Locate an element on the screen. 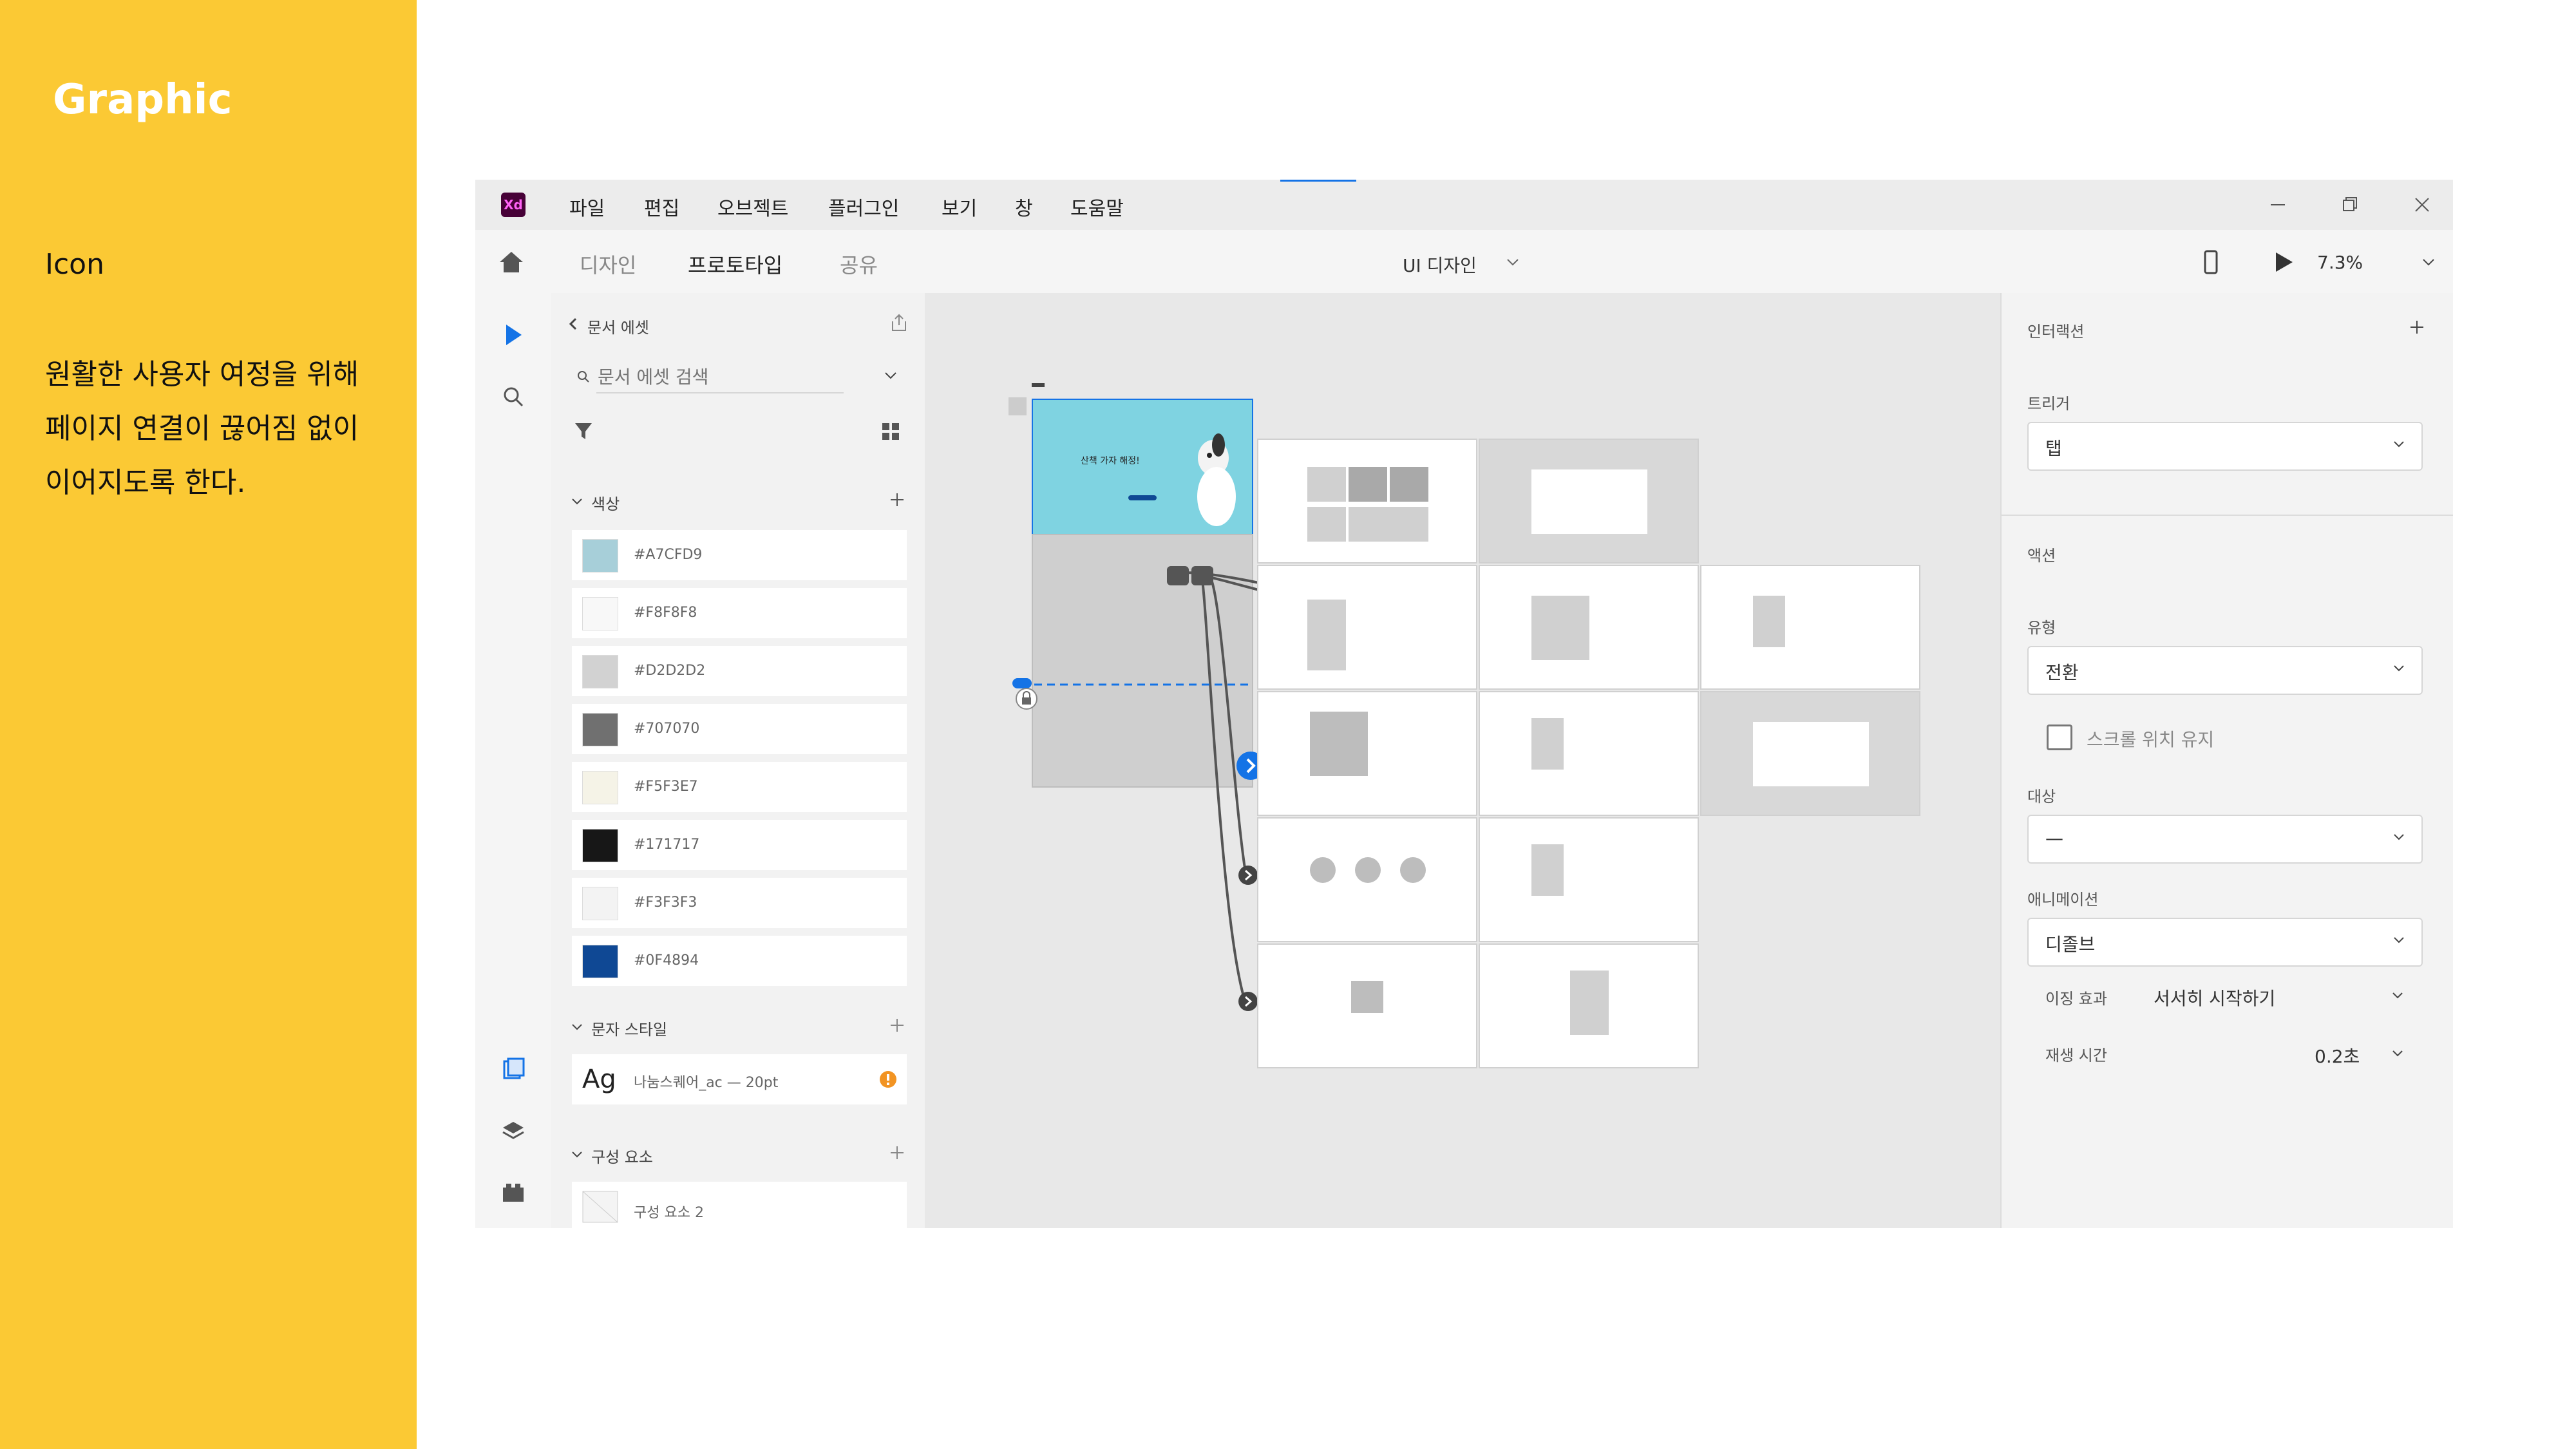  character-styles-header: 문자 스타일 is located at coordinates (629, 1030).